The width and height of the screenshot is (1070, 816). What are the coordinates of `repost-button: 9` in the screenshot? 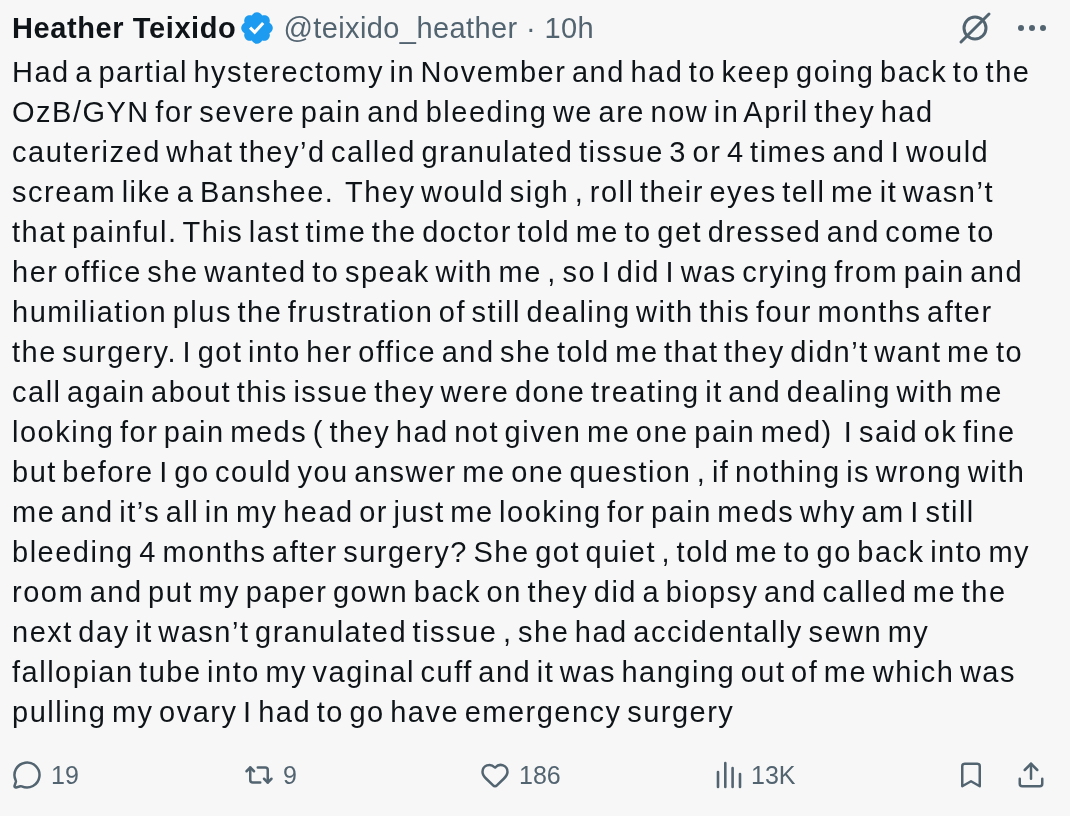 It's located at (362, 775).